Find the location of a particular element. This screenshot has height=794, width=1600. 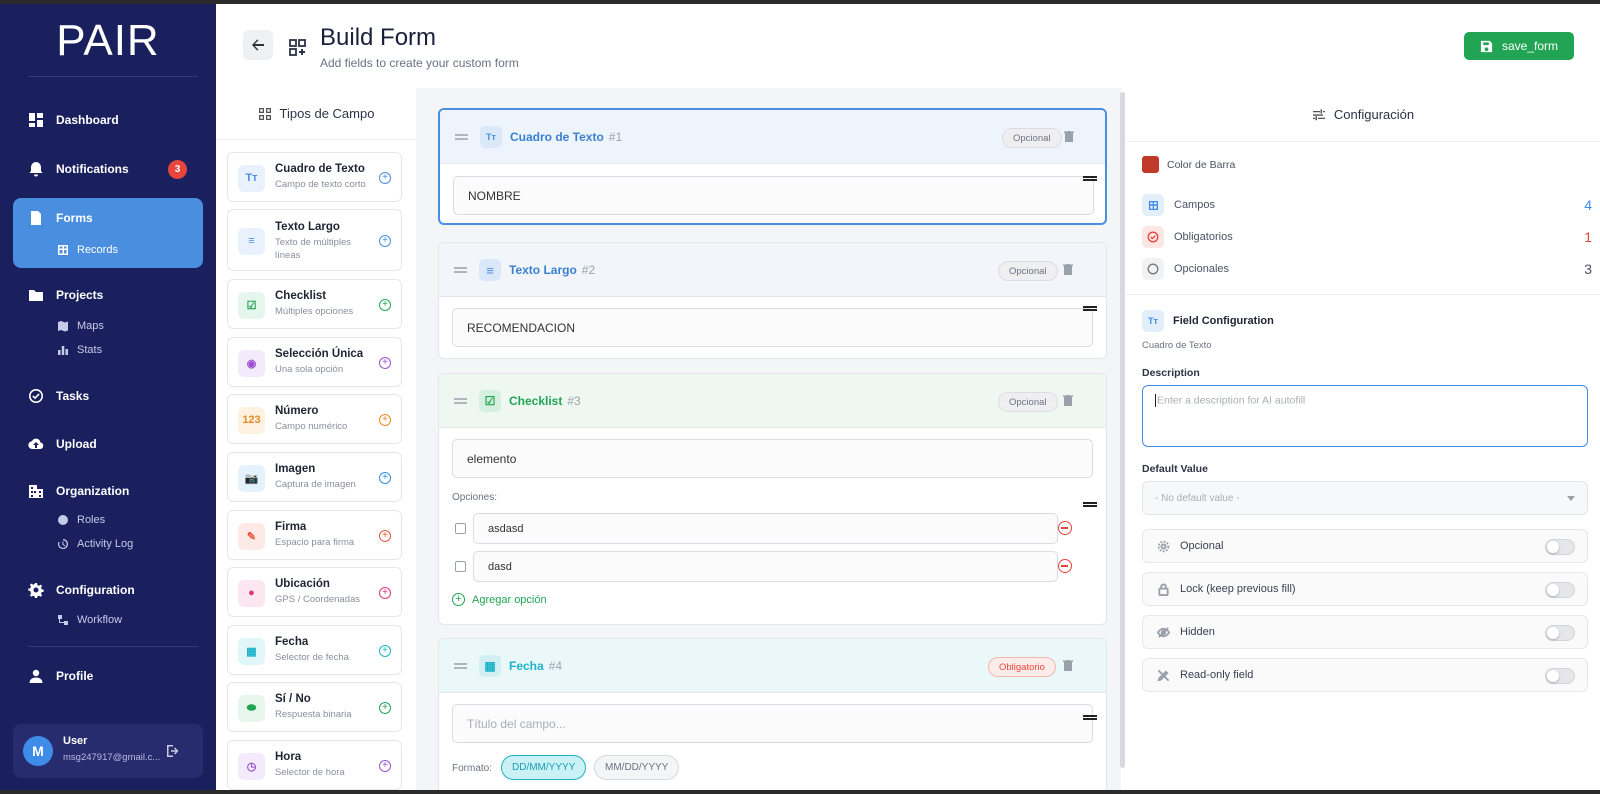

add-option-button: + Agregar opción is located at coordinates (499, 599).